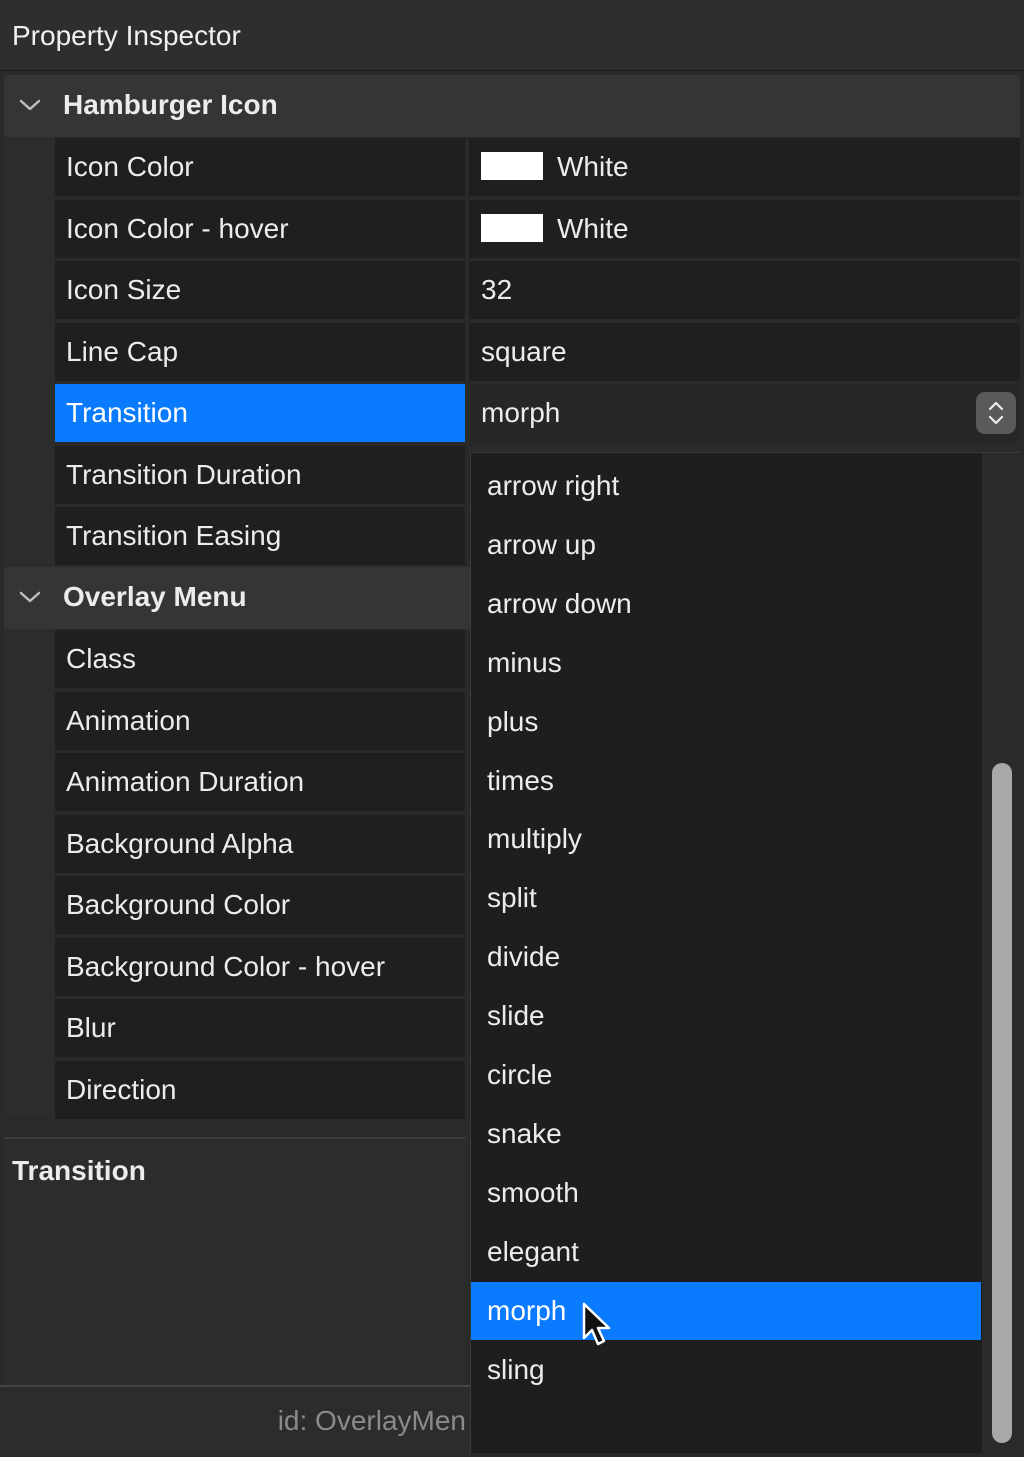 Image resolution: width=1024 pixels, height=1457 pixels. I want to click on select-value: morph, so click(521, 412).